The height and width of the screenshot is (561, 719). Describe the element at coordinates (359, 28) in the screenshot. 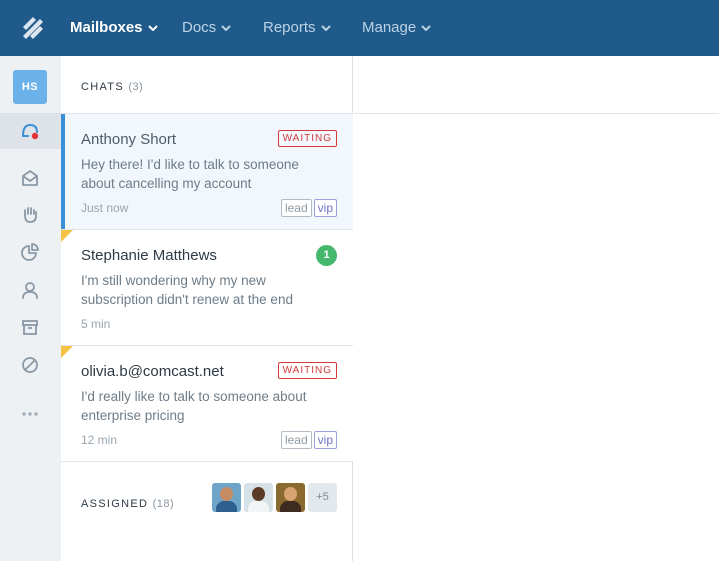

I see `top-navigation-bar: Mailboxes Docs Reports Manage` at that location.